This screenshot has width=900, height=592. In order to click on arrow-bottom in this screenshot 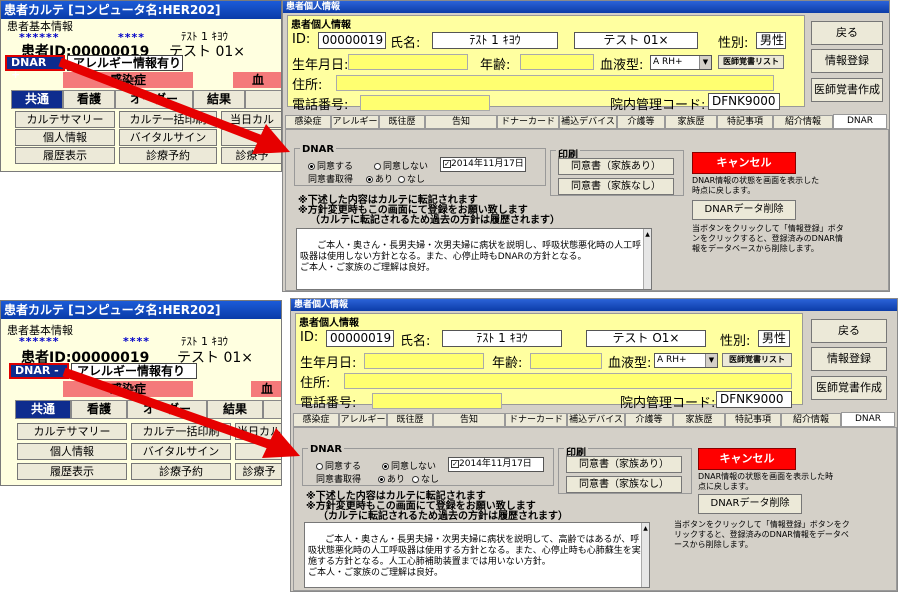, I will do `click(181, 412)`.